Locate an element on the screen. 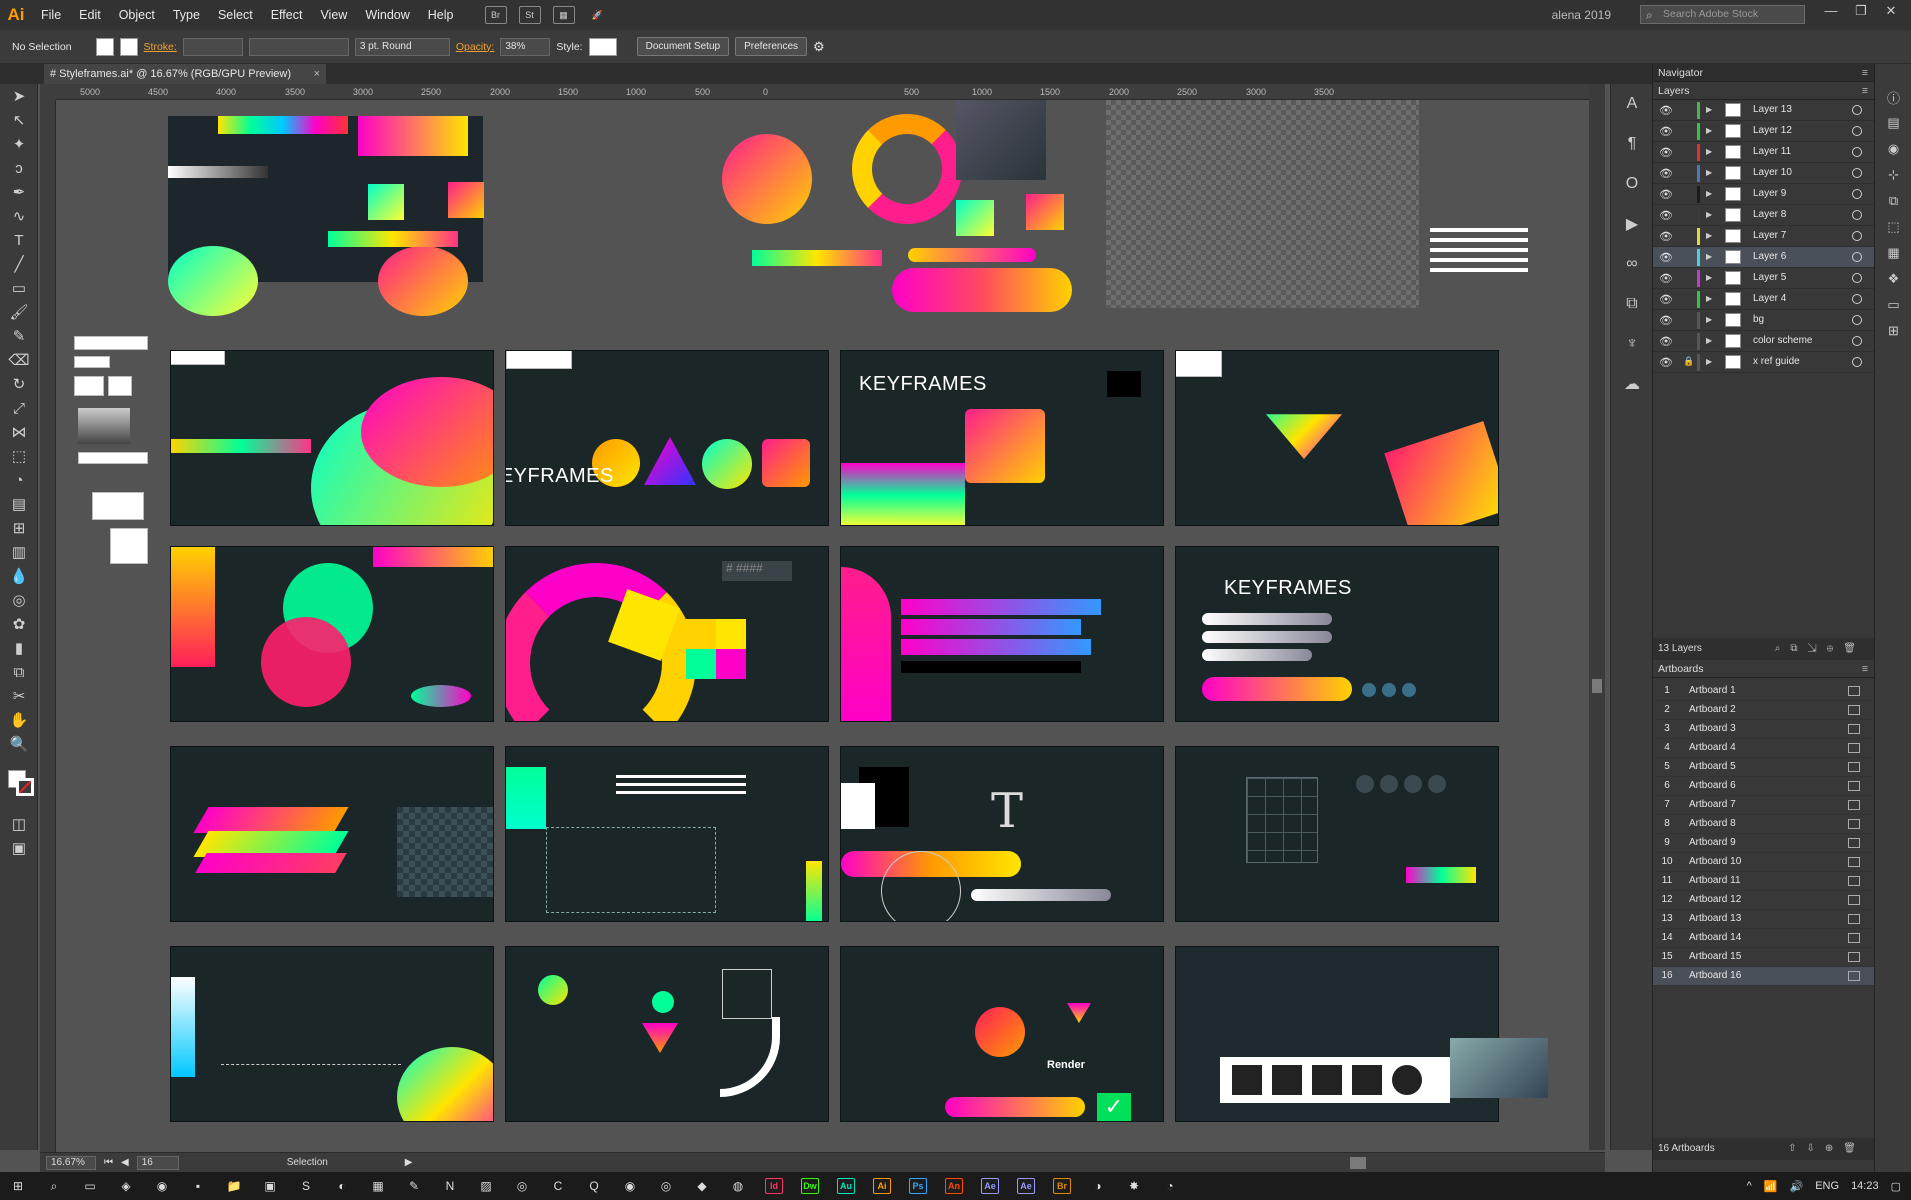  lasso-tool-icon: ↄ is located at coordinates (19, 168).